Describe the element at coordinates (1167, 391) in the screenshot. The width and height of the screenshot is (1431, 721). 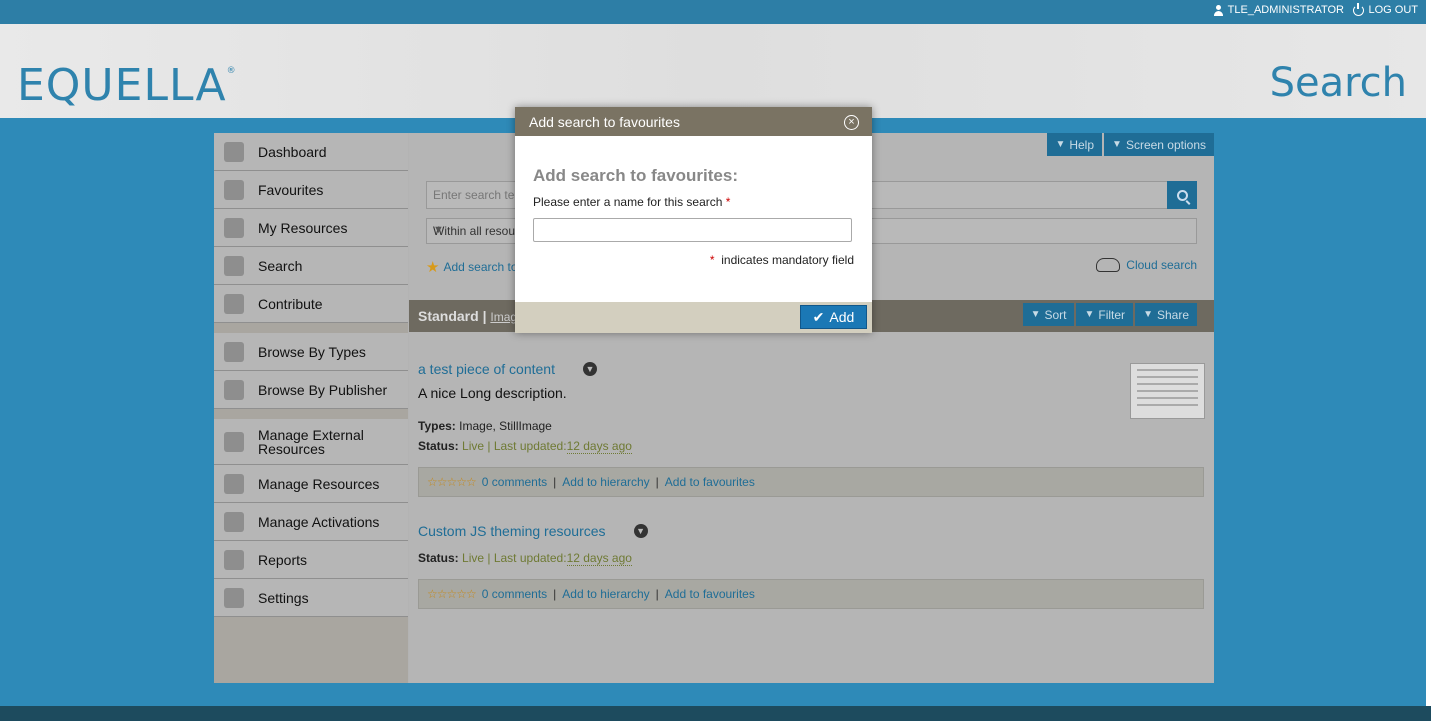
I see `result-thumbnail` at that location.